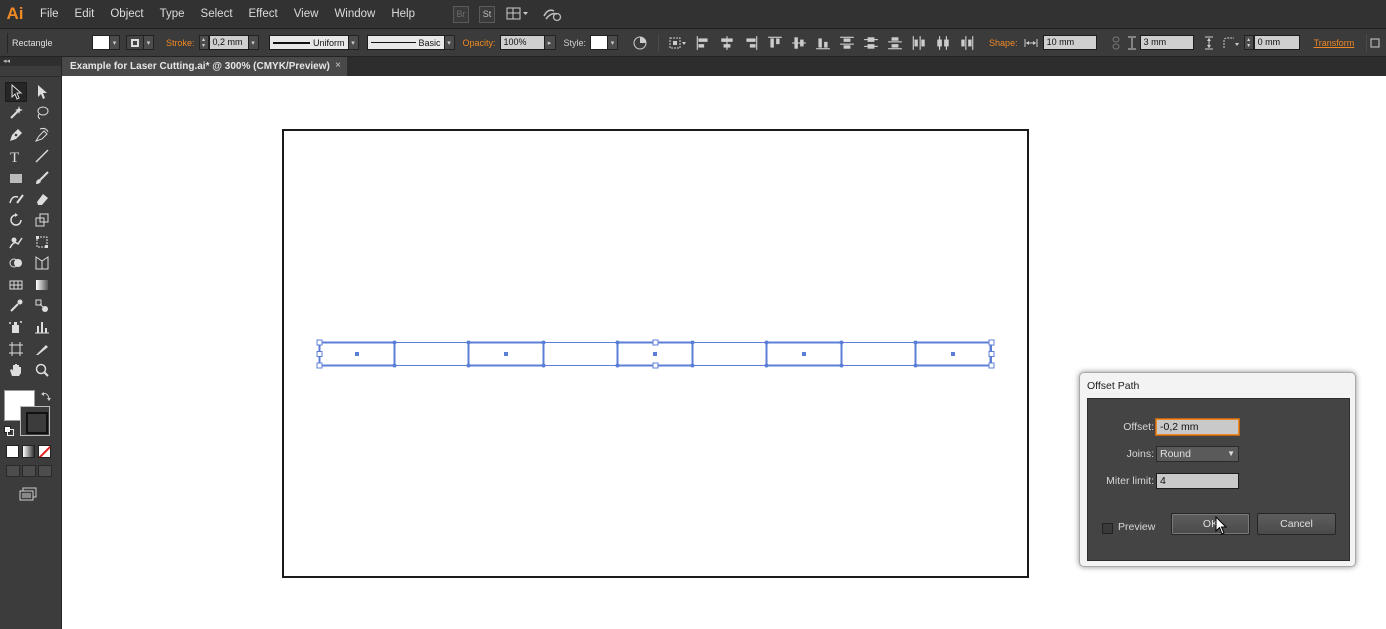  I want to click on eyedropper-tool-icon, so click(16, 306).